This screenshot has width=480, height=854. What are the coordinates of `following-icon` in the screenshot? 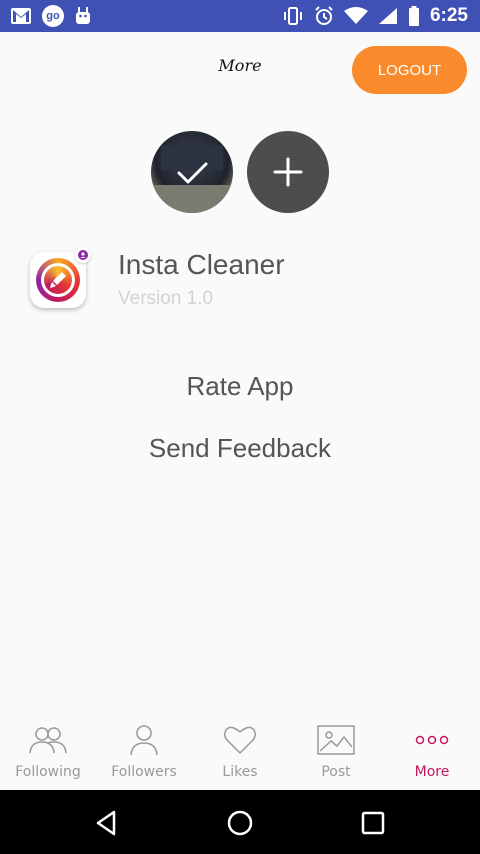 It's located at (48, 740).